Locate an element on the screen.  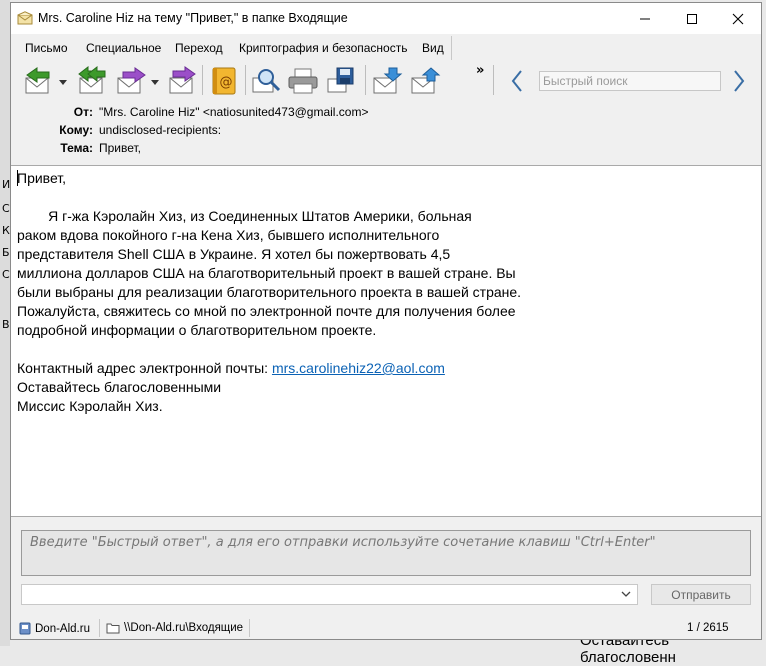
back-all-icon is located at coordinates (92, 80).